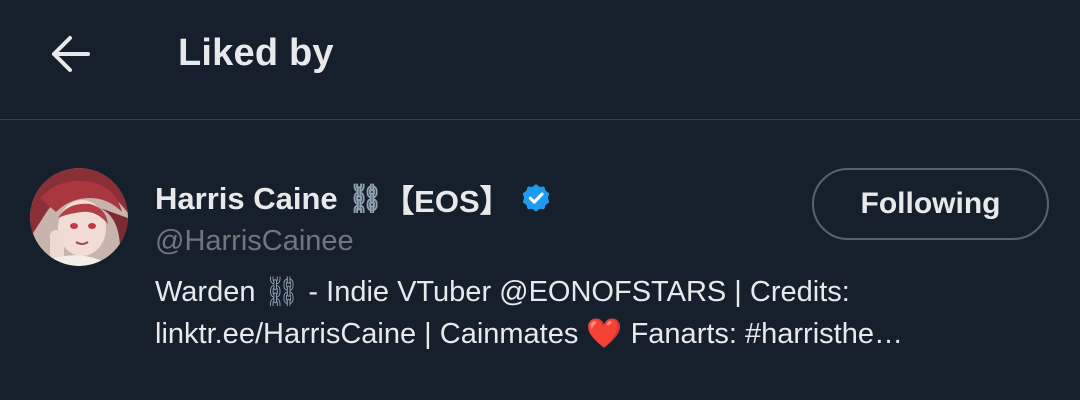 The width and height of the screenshot is (1080, 400). I want to click on arrow-left-icon, so click(71, 54).